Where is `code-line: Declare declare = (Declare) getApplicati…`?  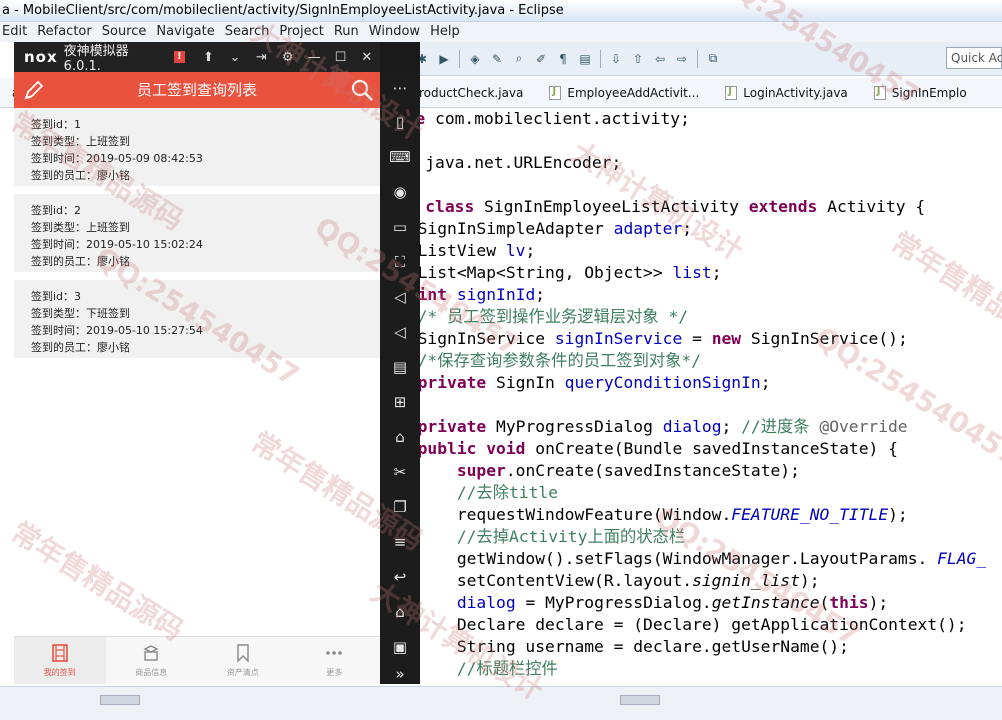 code-line: Declare declare = (Declare) getApplicati… is located at coordinates (682, 624).